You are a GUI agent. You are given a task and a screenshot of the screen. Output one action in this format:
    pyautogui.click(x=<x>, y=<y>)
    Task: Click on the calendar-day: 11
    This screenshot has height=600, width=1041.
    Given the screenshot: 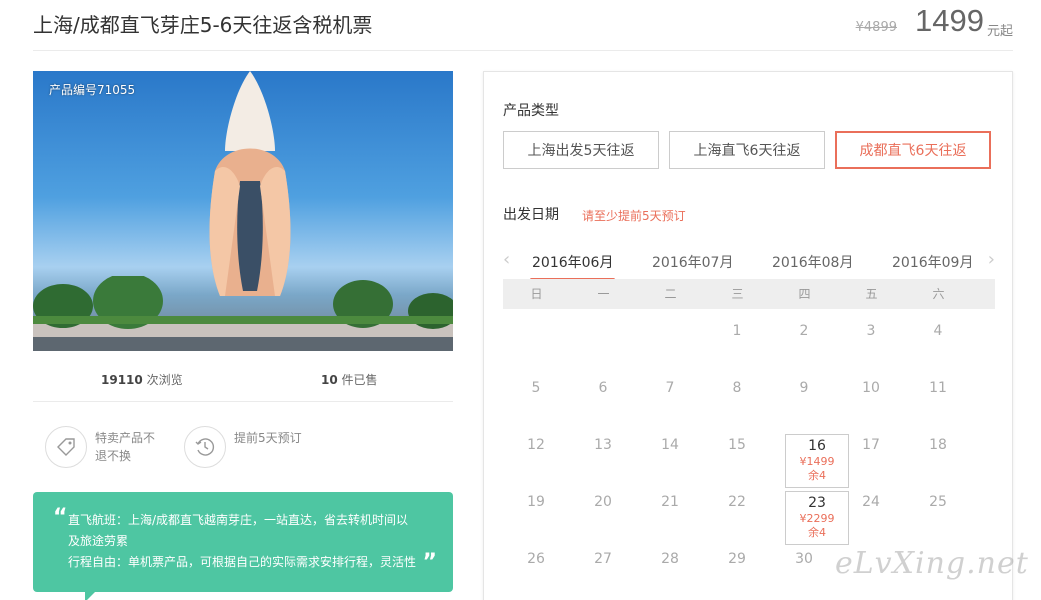 What is the action you would take?
    pyautogui.click(x=938, y=396)
    